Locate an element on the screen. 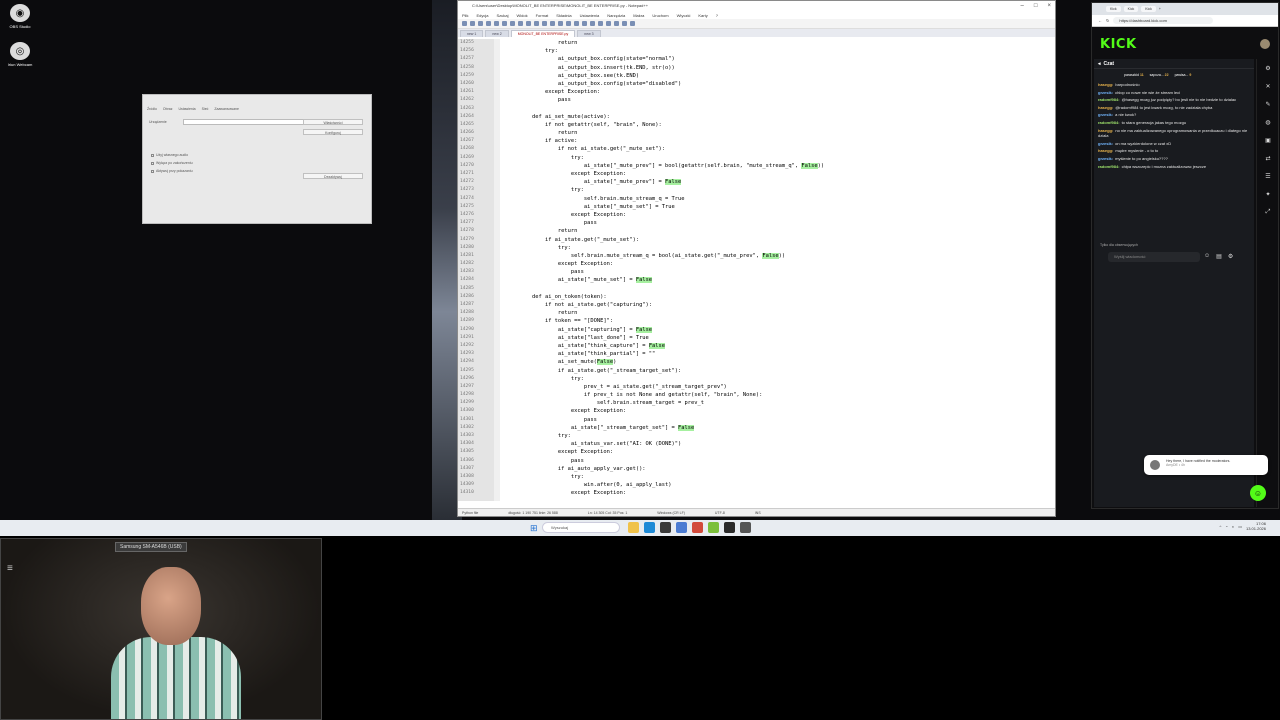 This screenshot has width=1280, height=720. find-icon is located at coordinates (560, 23).